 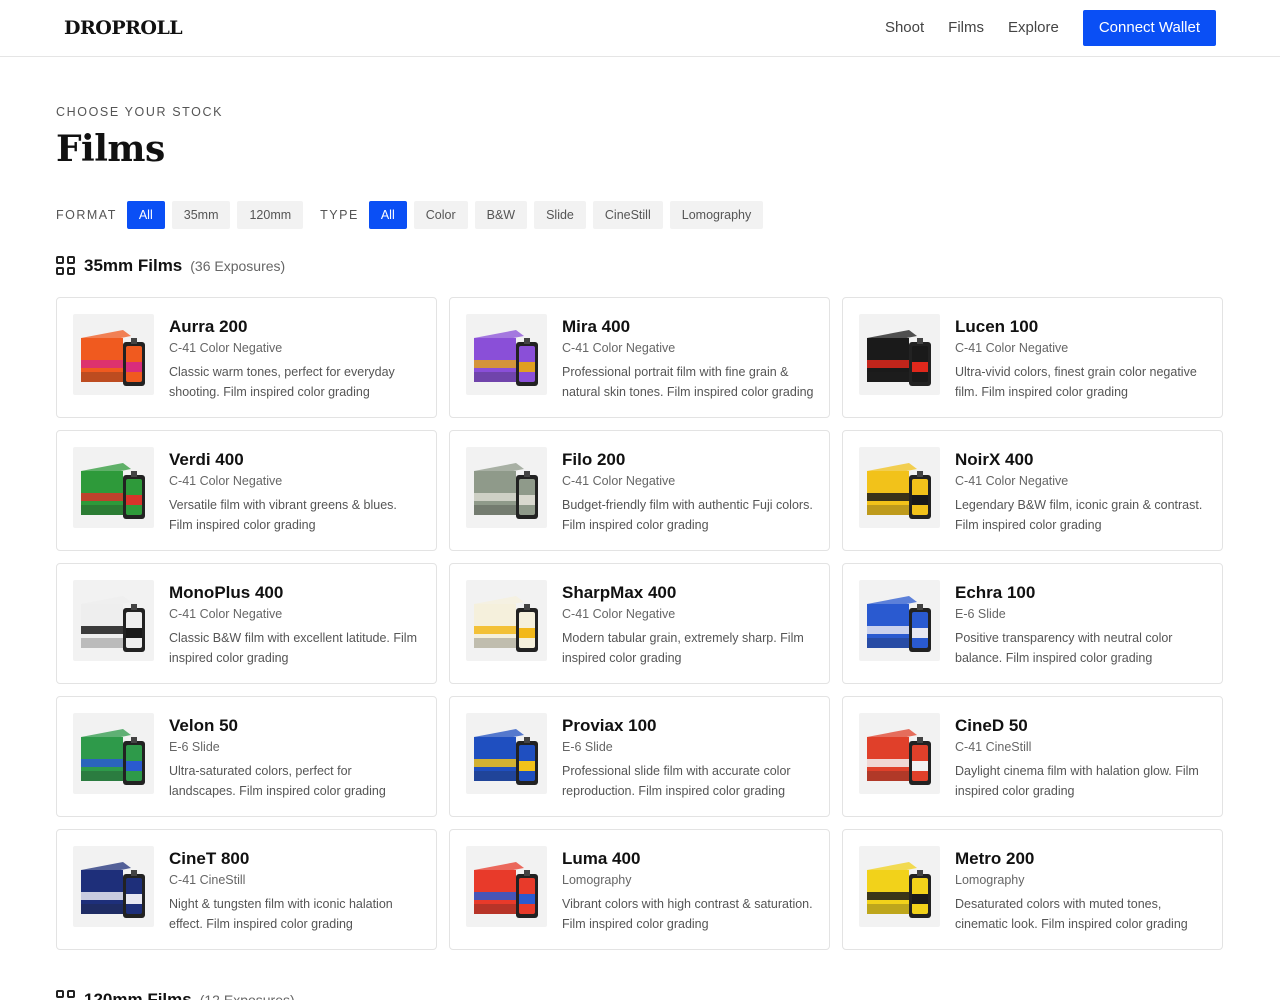 What do you see at coordinates (140, 112) in the screenshot?
I see `page-eyebrow: CHOOSE YOUR STOCK` at bounding box center [140, 112].